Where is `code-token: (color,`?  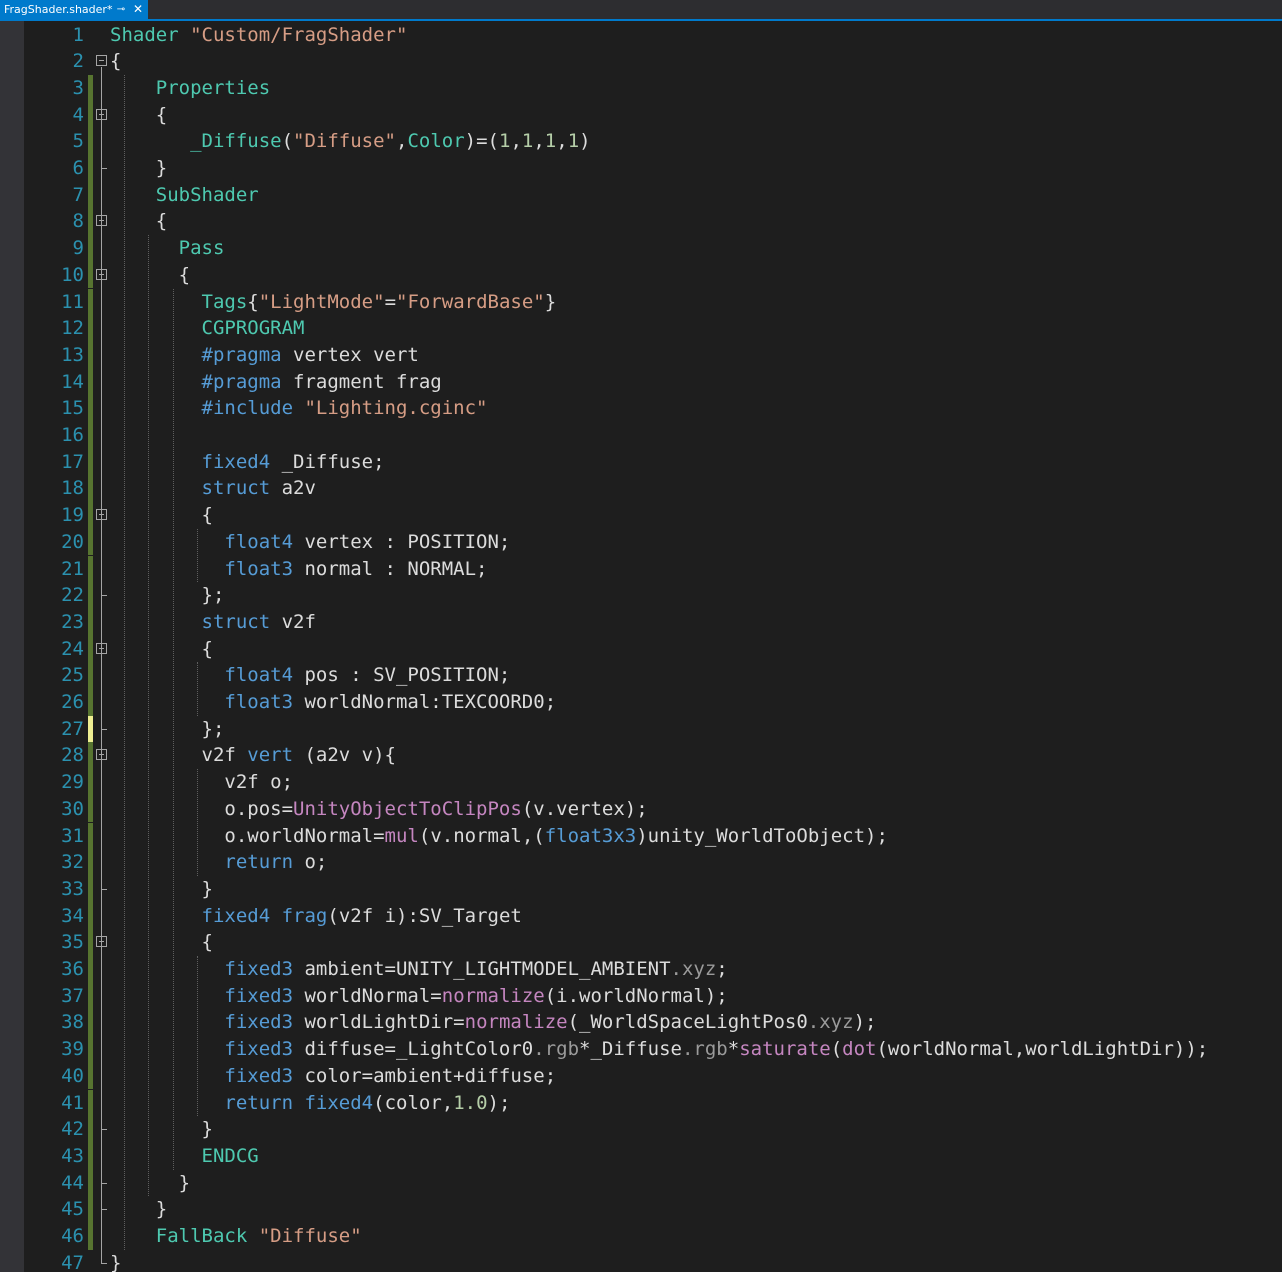 code-token: (color, is located at coordinates (413, 1102).